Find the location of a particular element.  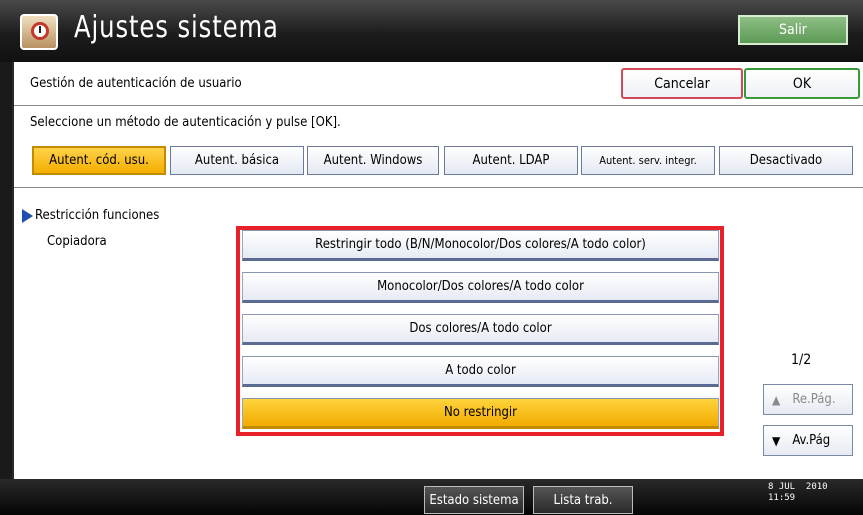

previous-page-button: ▲ Re.Pág. is located at coordinates (808, 399).